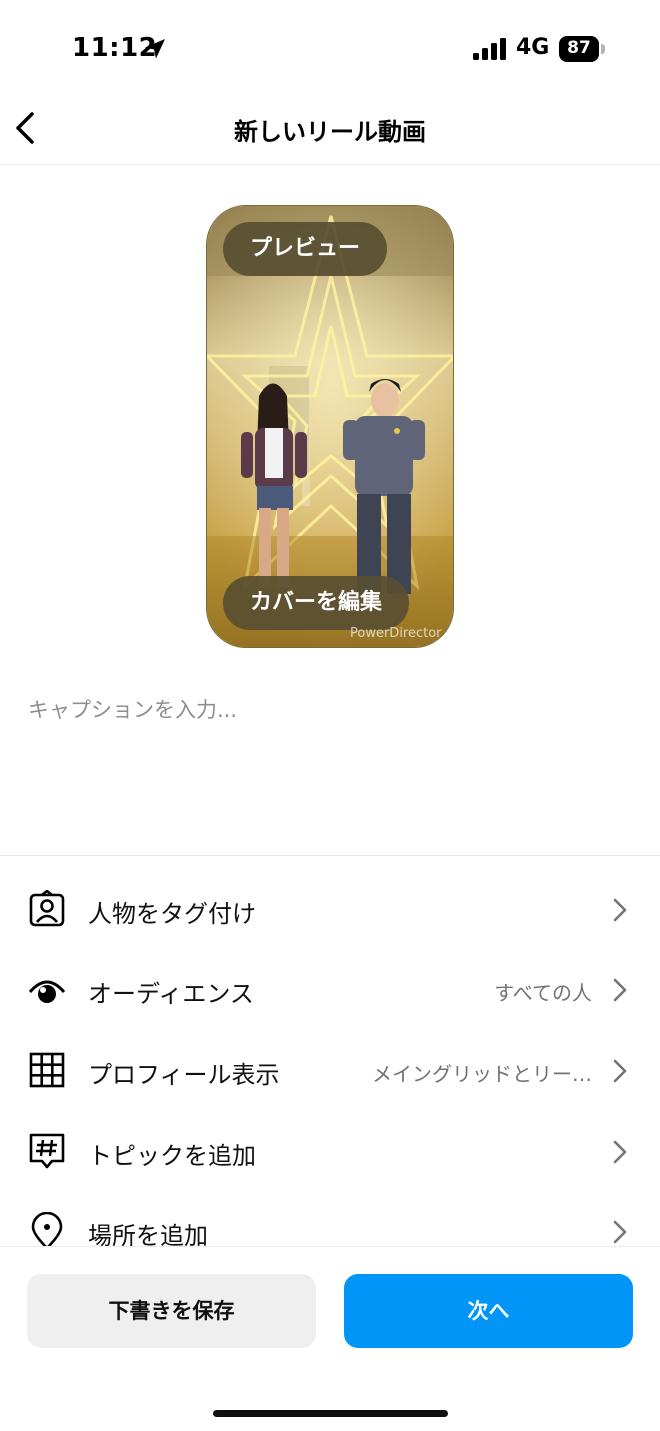 Image resolution: width=660 pixels, height=1431 pixels. Describe the element at coordinates (47, 1151) in the screenshot. I see `hashtag-icon` at that location.